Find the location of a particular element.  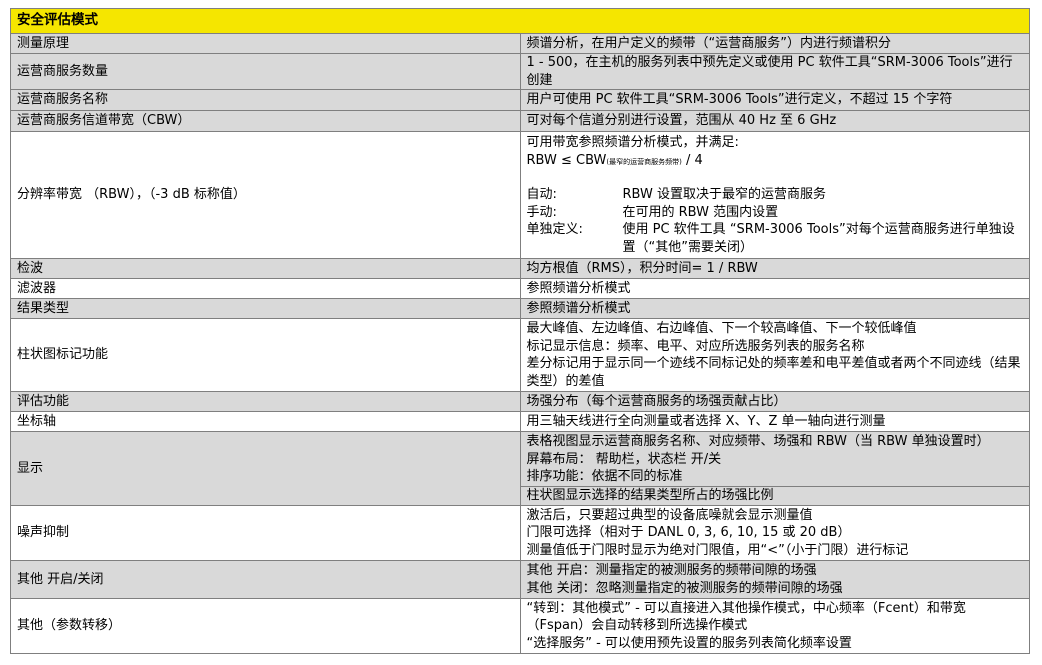

row-label: 测量原理 is located at coordinates (265, 43).